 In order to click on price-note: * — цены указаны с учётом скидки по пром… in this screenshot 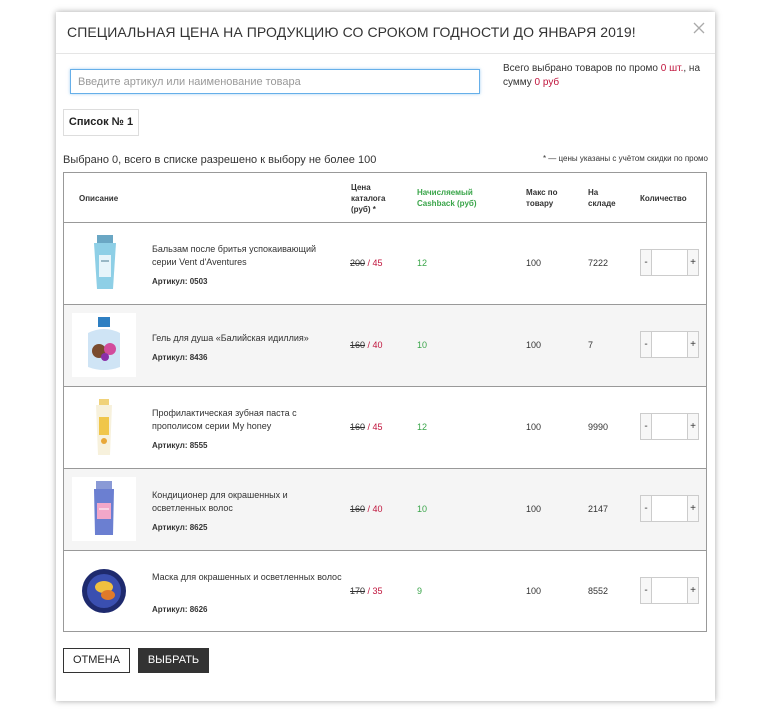, I will do `click(625, 158)`.